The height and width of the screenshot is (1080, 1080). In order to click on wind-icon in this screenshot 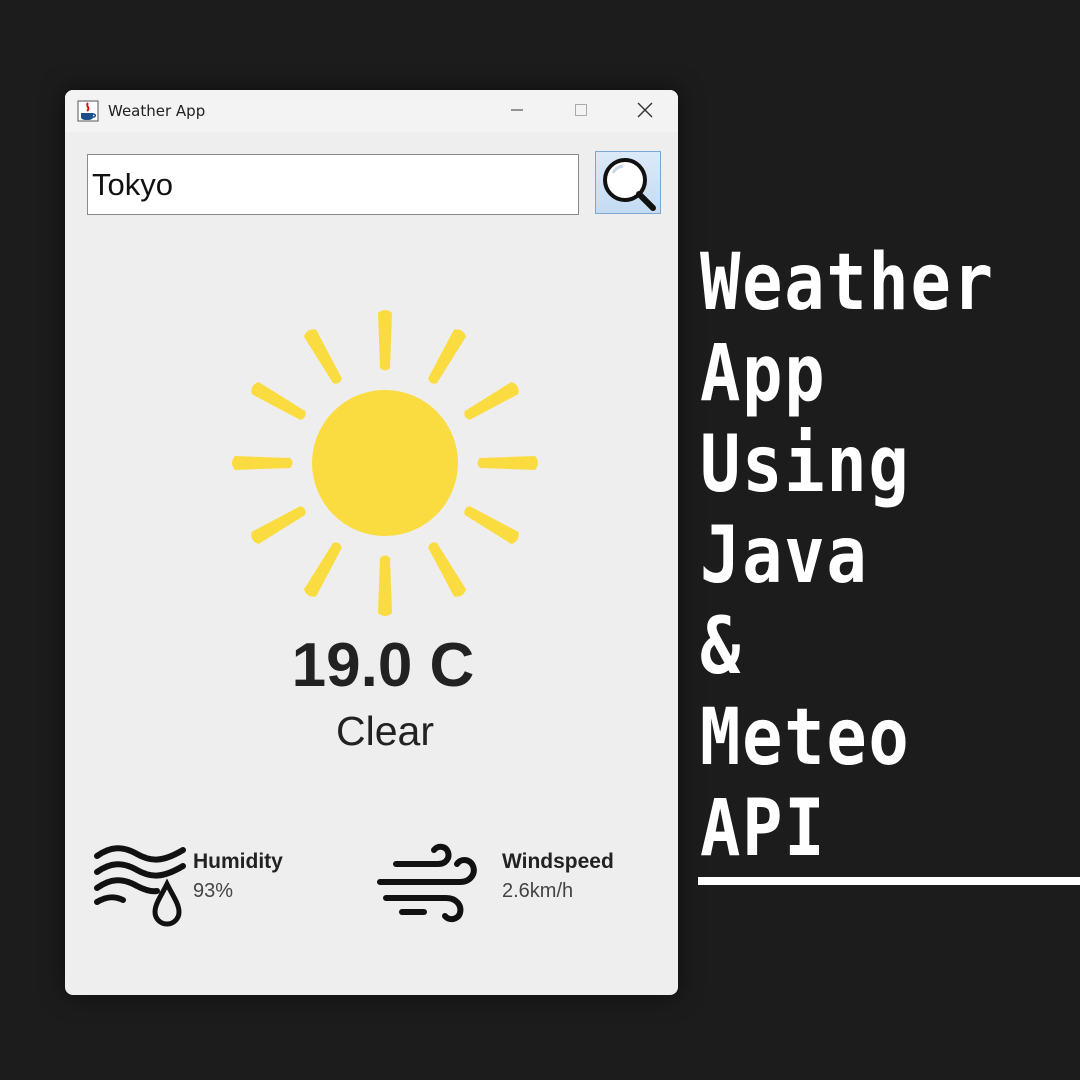, I will do `click(427, 883)`.